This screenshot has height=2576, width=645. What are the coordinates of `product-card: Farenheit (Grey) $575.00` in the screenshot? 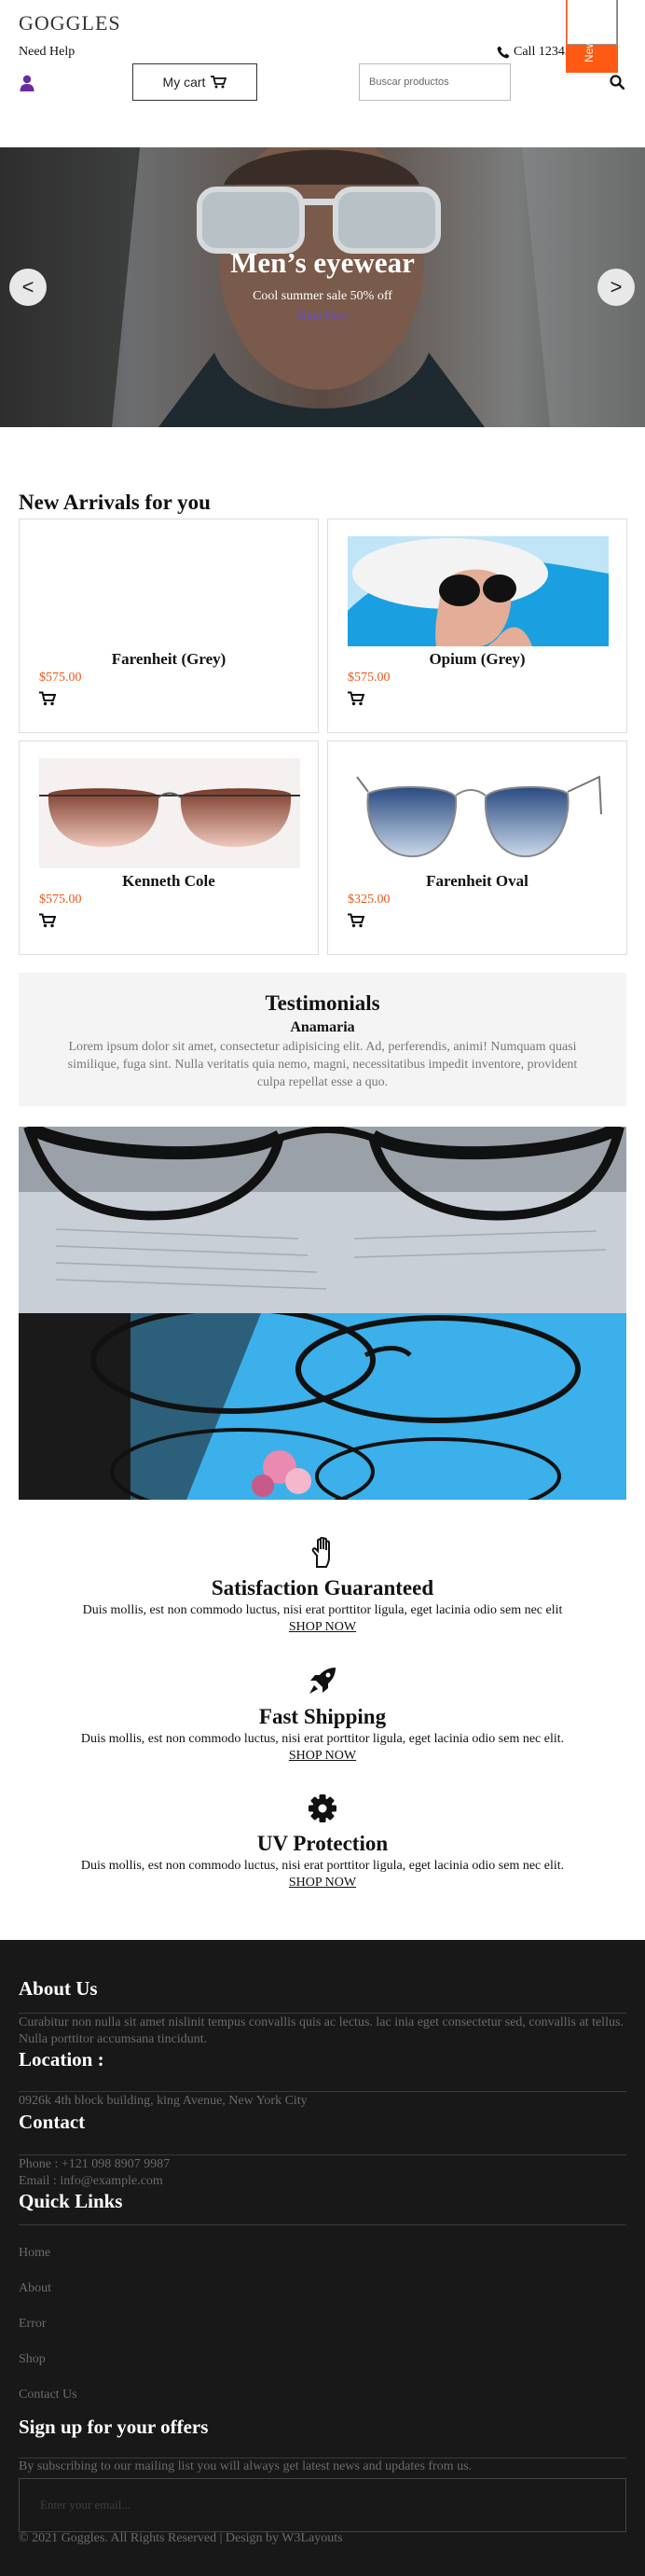 It's located at (169, 626).